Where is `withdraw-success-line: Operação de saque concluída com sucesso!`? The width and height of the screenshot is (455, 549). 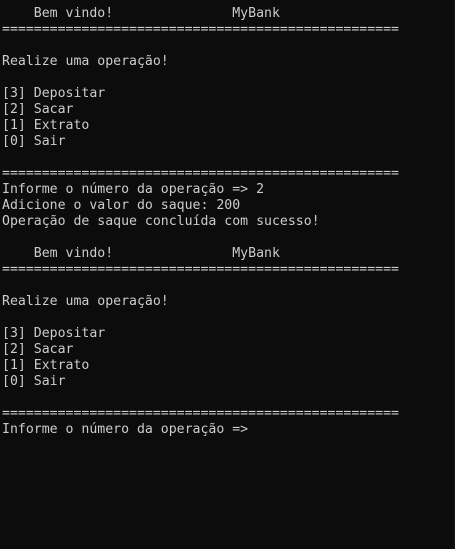 withdraw-success-line: Operação de saque concluída com sucesso! is located at coordinates (161, 221).